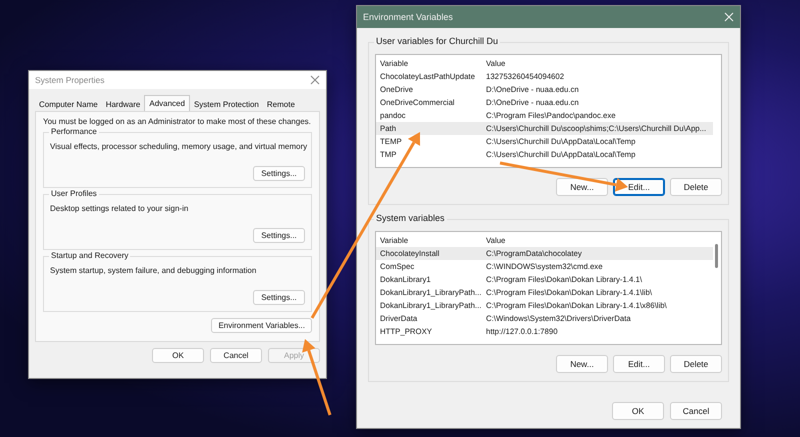  I want to click on group-title: Startup and Recovery, so click(89, 255).